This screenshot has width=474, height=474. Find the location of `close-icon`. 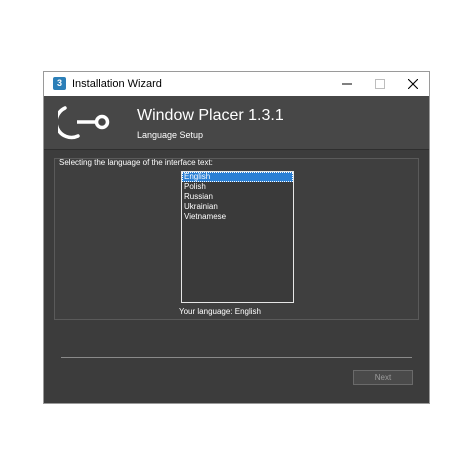

close-icon is located at coordinates (412, 84).